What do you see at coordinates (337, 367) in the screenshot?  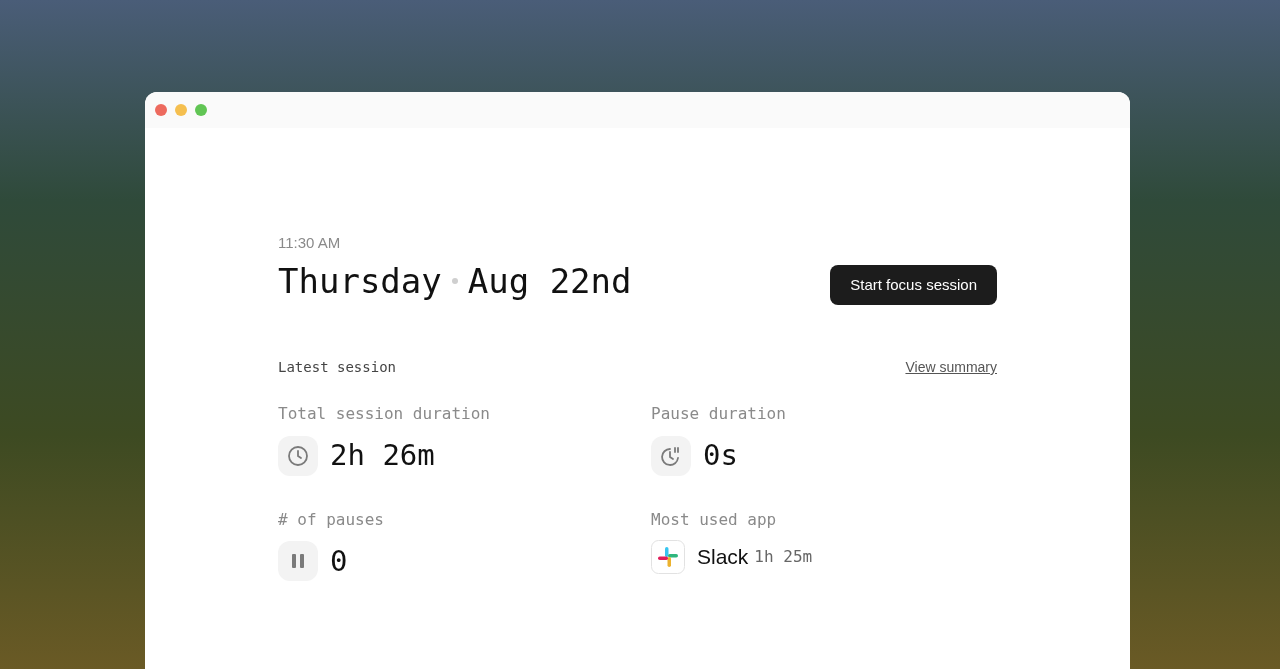 I see `section-title: Latest session` at bounding box center [337, 367].